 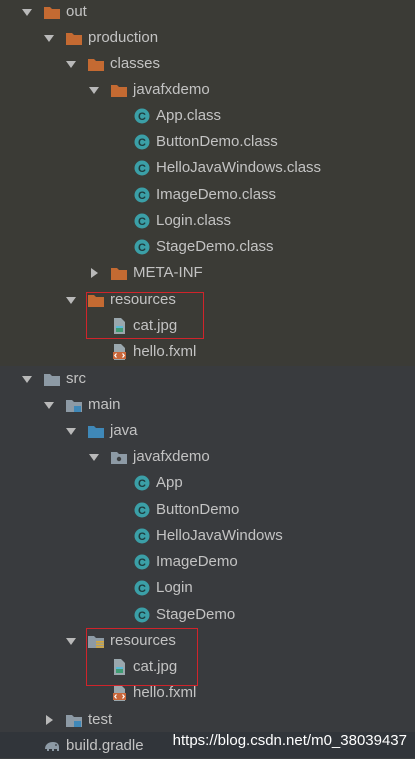 I want to click on tree-node-class: C Login, so click(x=207, y=588).